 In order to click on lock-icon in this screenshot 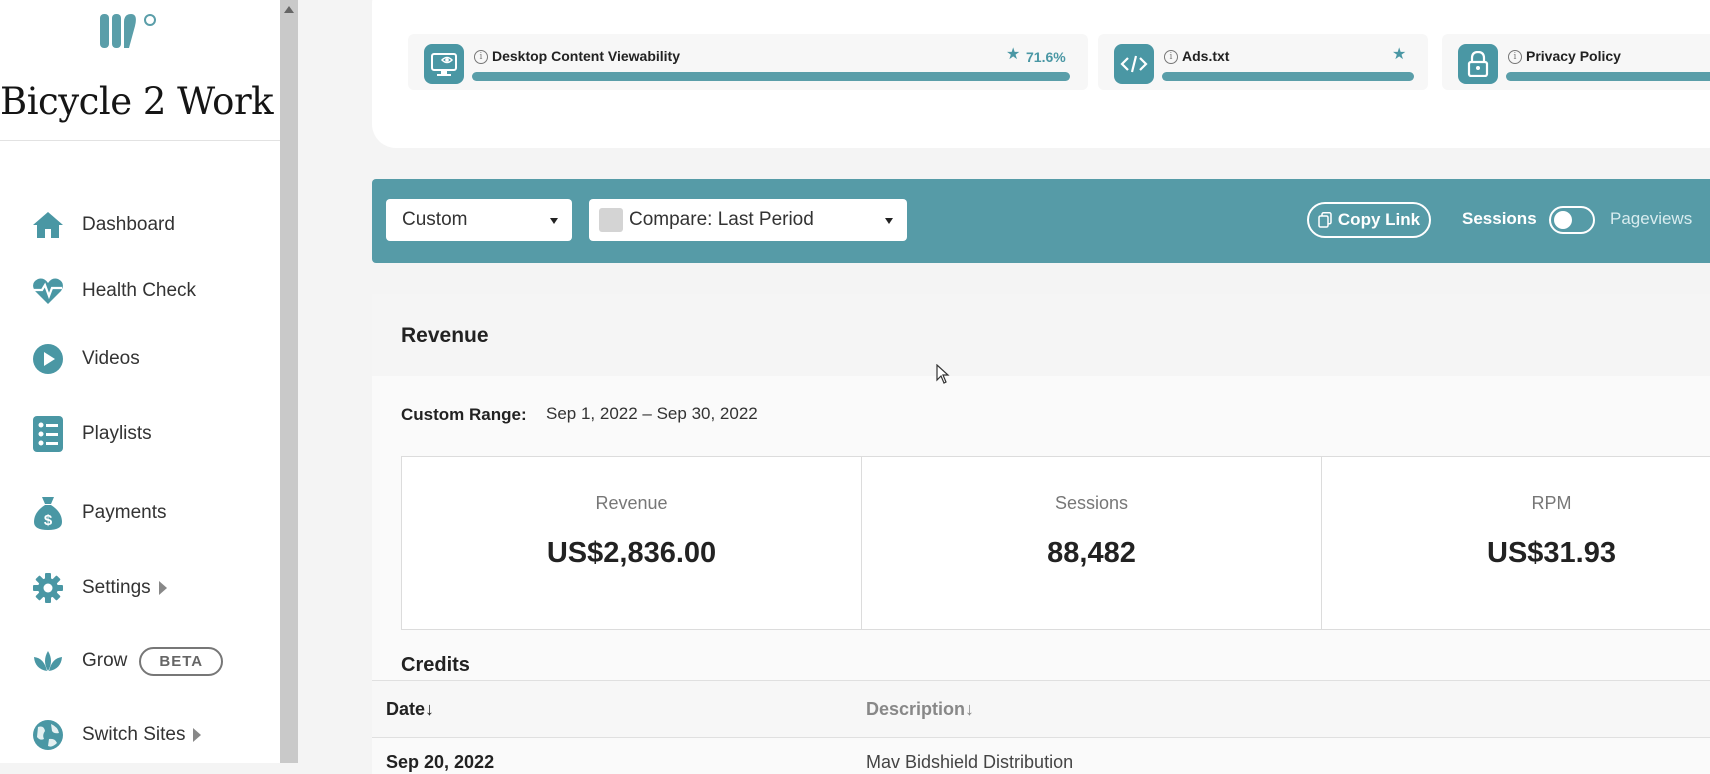, I will do `click(1478, 64)`.